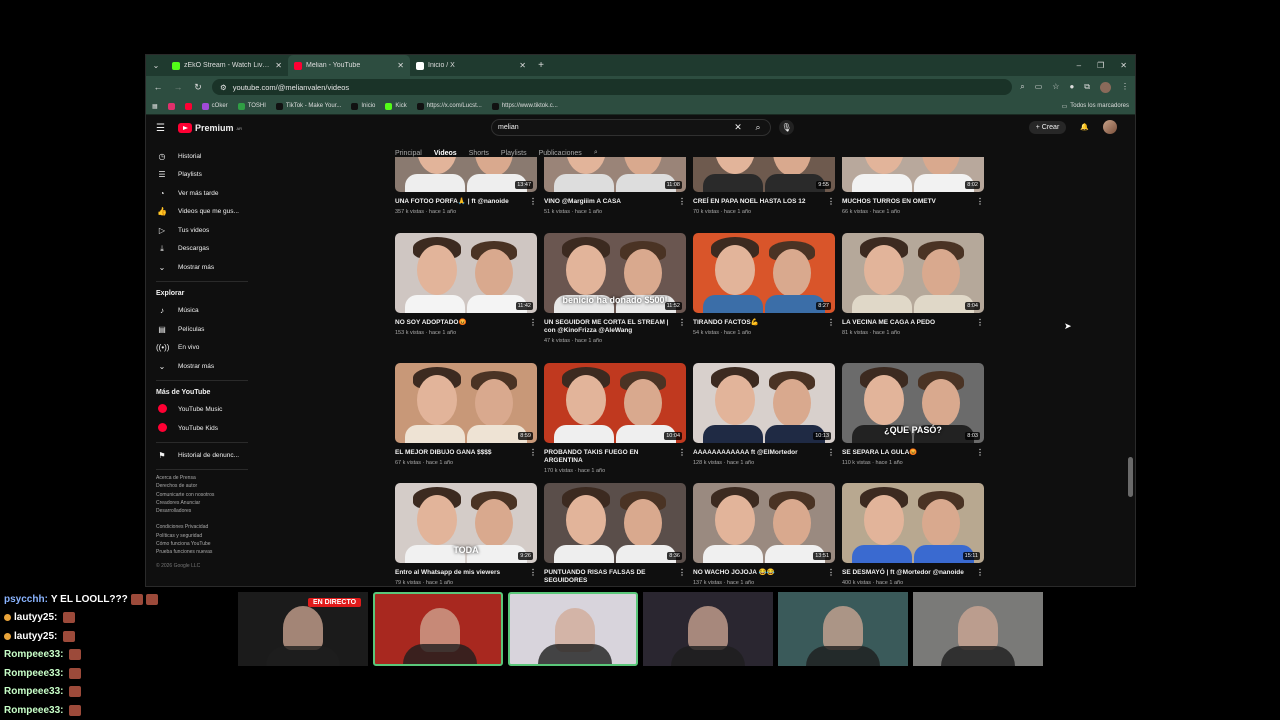 This screenshot has height=720, width=1280. Describe the element at coordinates (466, 403) in the screenshot. I see `video-thumbnail: 8:59` at that location.